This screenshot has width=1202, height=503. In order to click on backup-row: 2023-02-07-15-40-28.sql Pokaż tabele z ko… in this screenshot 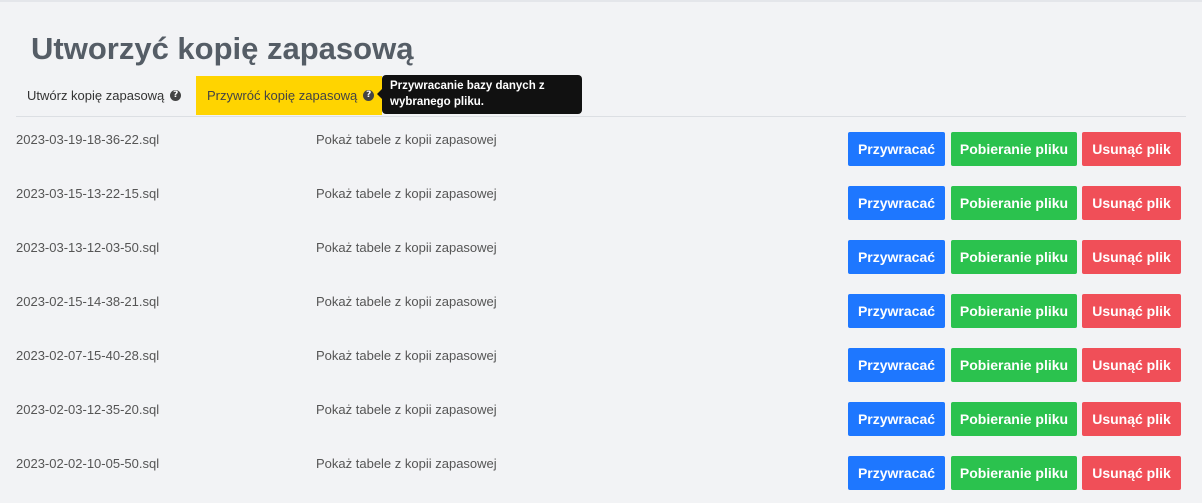, I will do `click(601, 360)`.